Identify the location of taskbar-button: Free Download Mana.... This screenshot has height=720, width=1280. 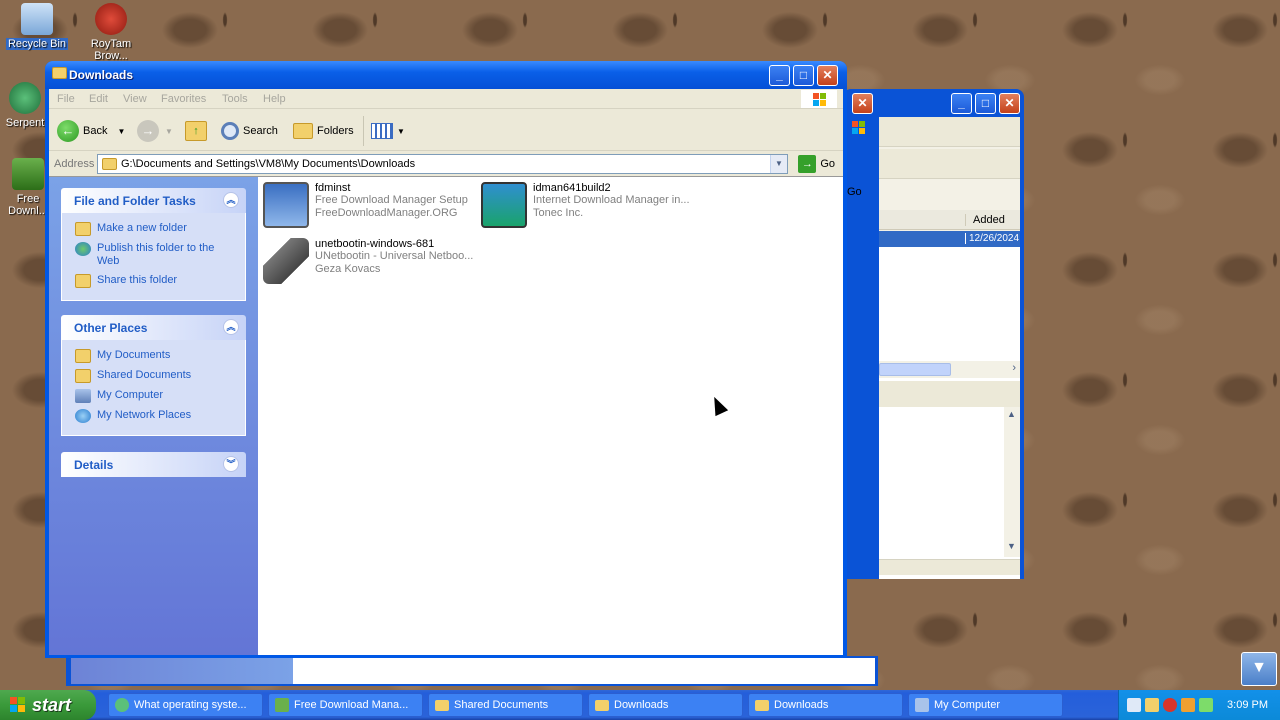
(345, 705).